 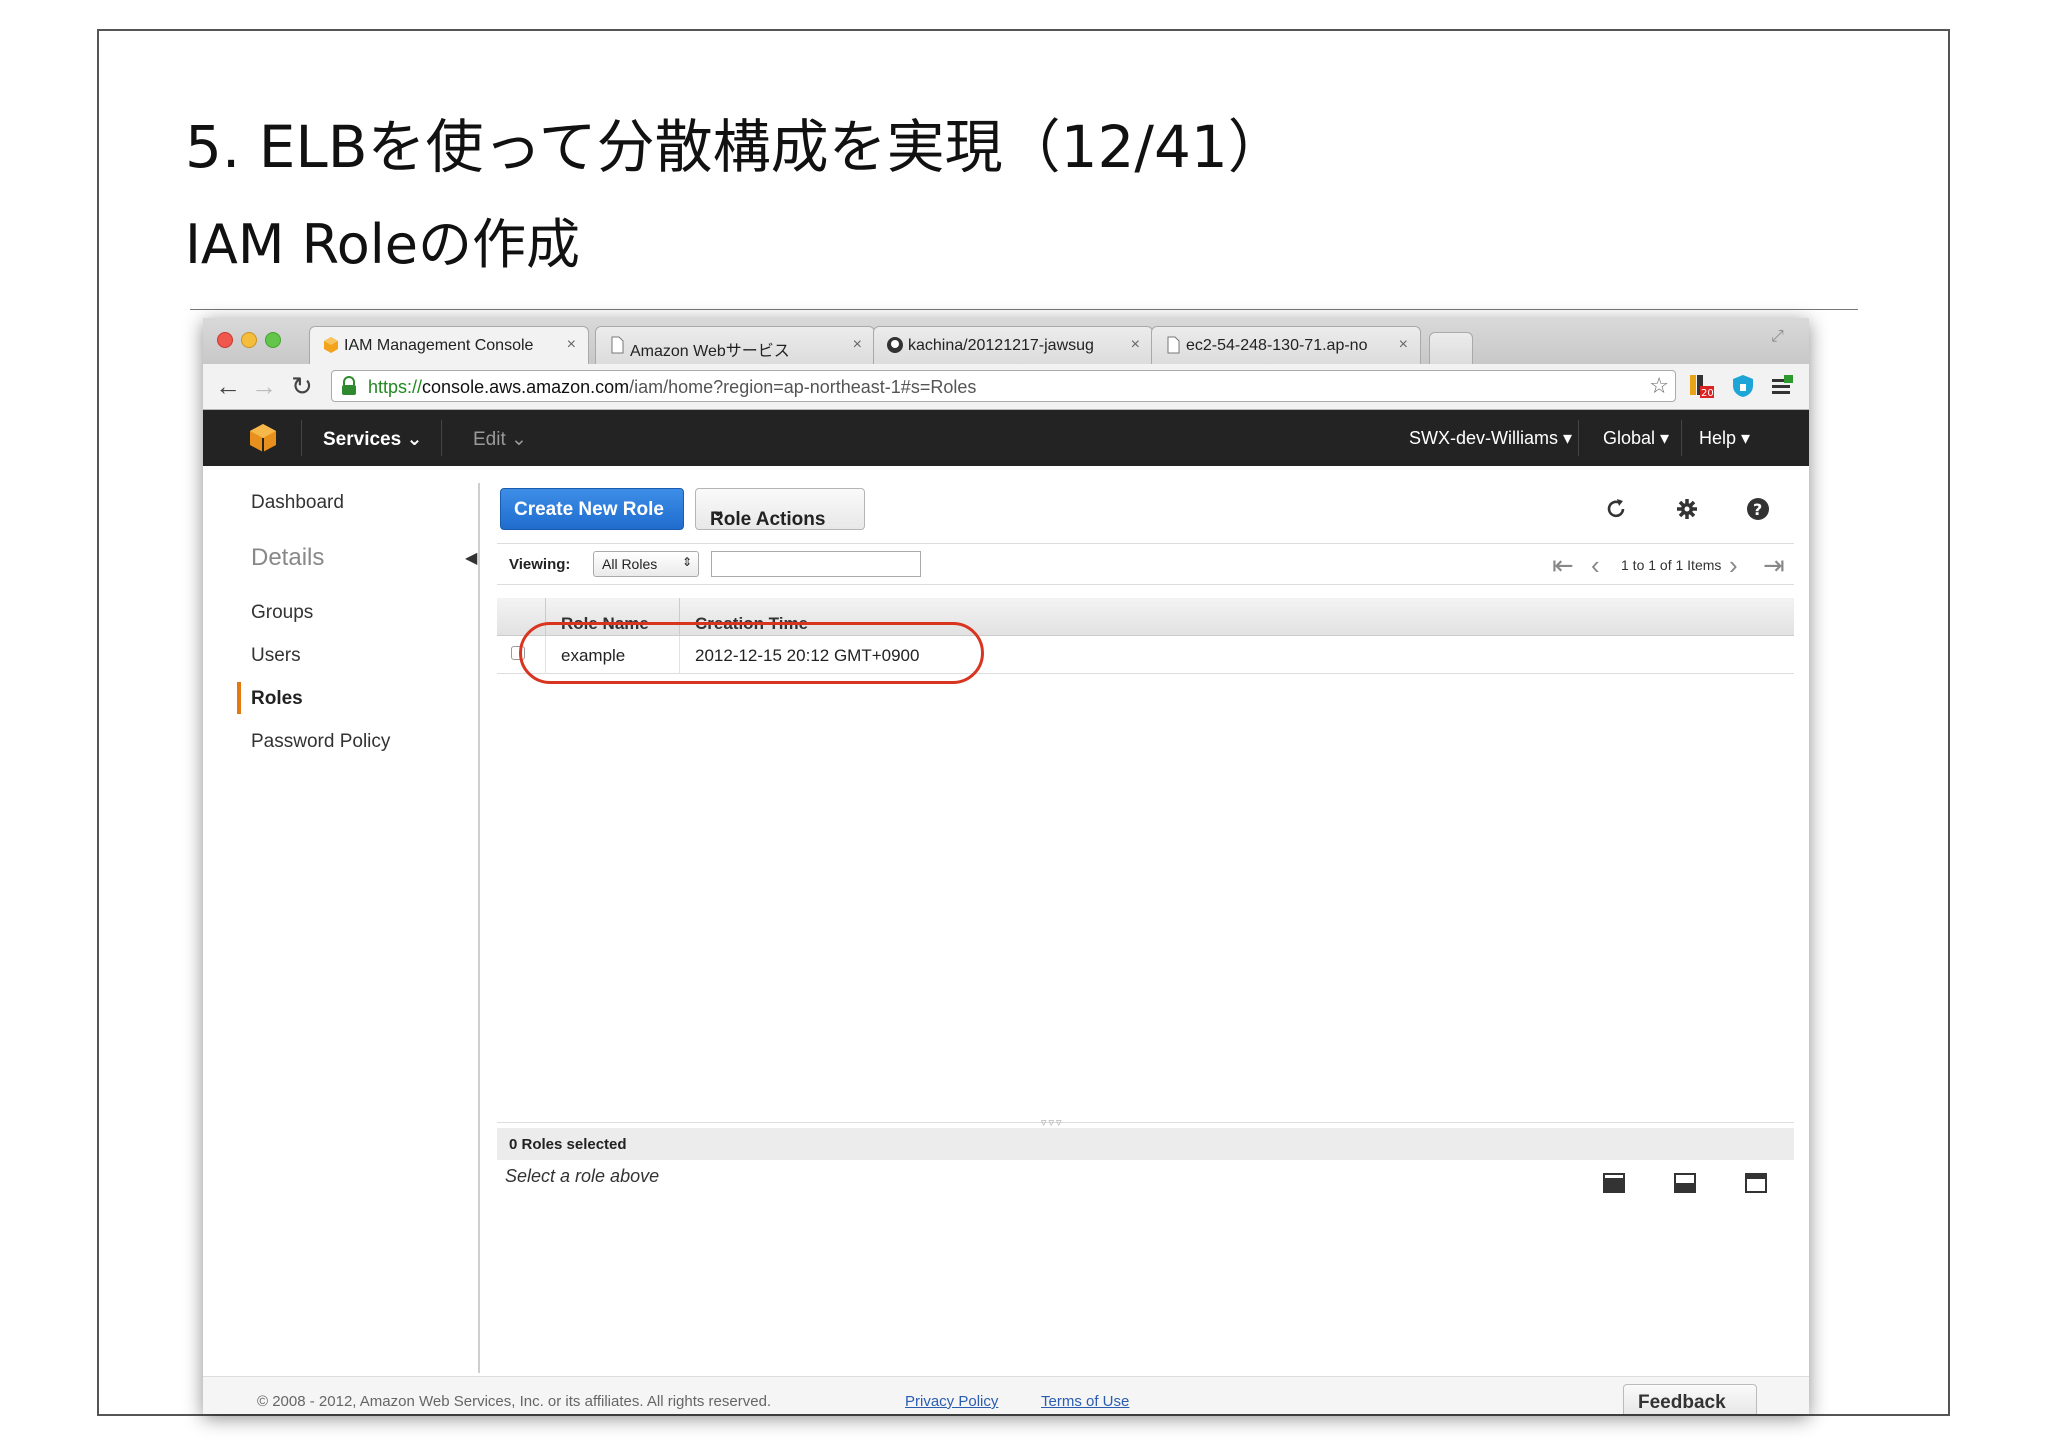 I want to click on tab-ec2-instance: ec2-54-248-130-71.ap-no ×, so click(x=1286, y=345).